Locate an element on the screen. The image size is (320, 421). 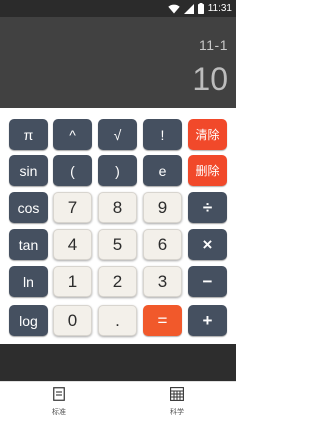
expression-text: 11-1 is located at coordinates (213, 45).